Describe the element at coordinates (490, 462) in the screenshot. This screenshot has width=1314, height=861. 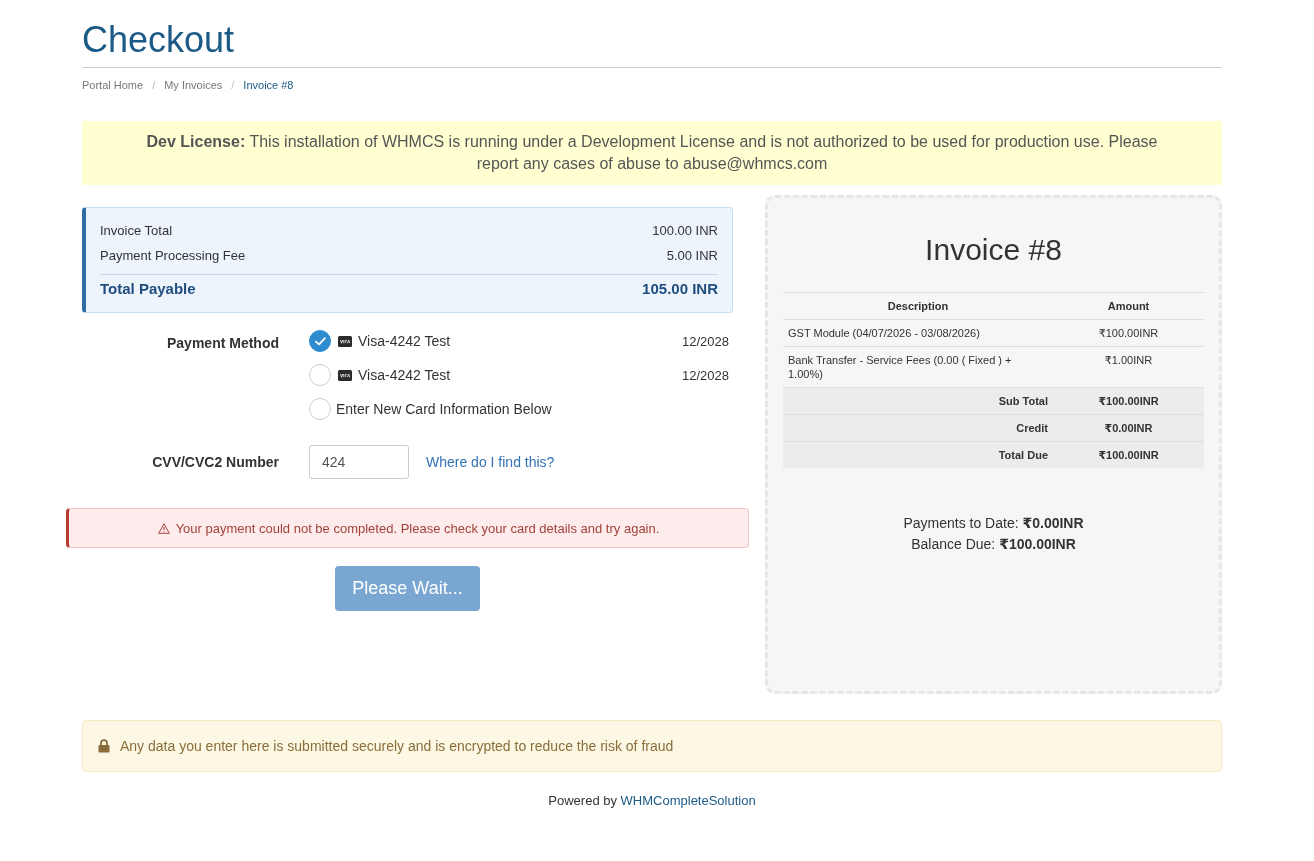
I see `help-link: Where do I find this?` at that location.